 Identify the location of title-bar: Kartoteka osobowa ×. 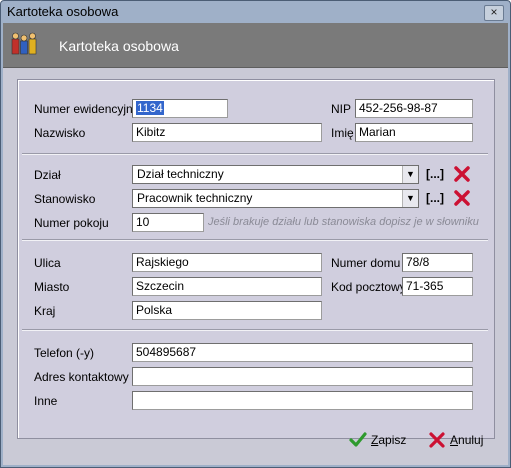
(255, 12).